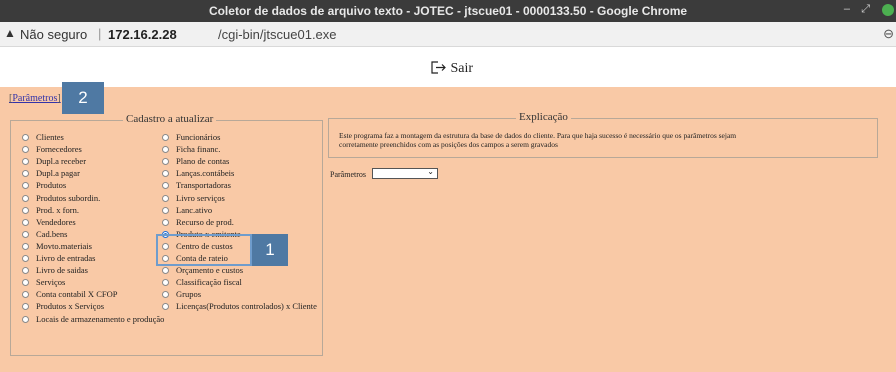 This screenshot has width=896, height=372. What do you see at coordinates (205, 222) in the screenshot?
I see `option-label: Recurso de prod.` at bounding box center [205, 222].